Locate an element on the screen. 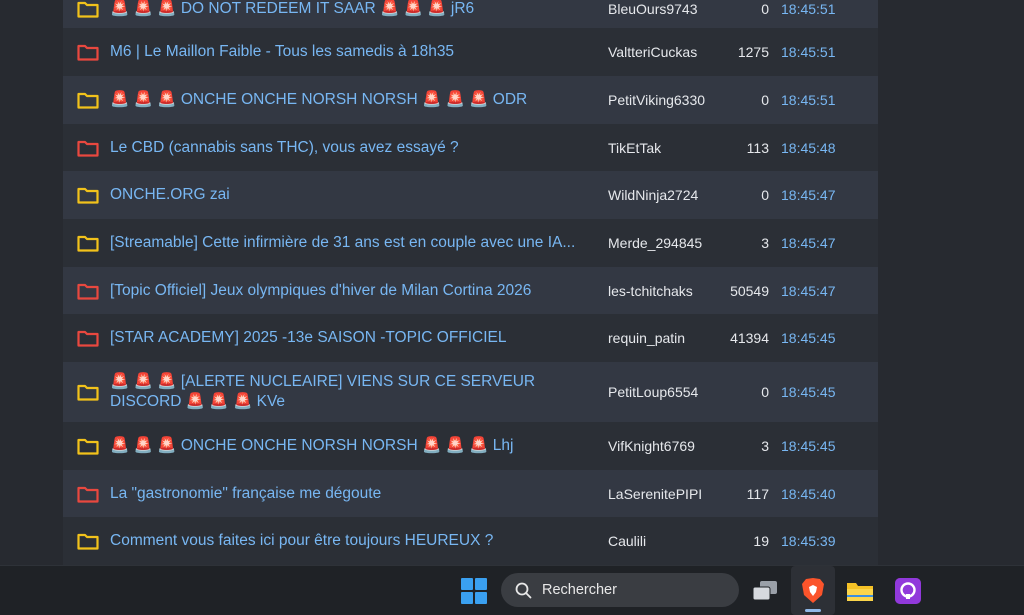 Image resolution: width=1024 pixels, height=615 pixels. topic-author: LaSerenitePIPI is located at coordinates (655, 494).